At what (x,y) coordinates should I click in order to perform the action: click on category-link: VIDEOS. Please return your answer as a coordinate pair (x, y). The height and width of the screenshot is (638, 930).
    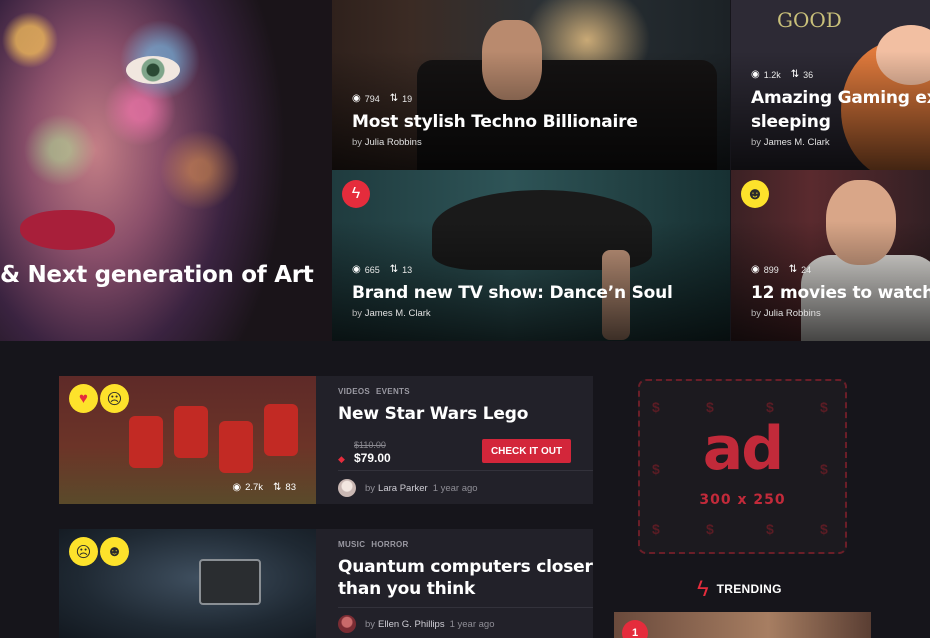
    Looking at the image, I should click on (354, 391).